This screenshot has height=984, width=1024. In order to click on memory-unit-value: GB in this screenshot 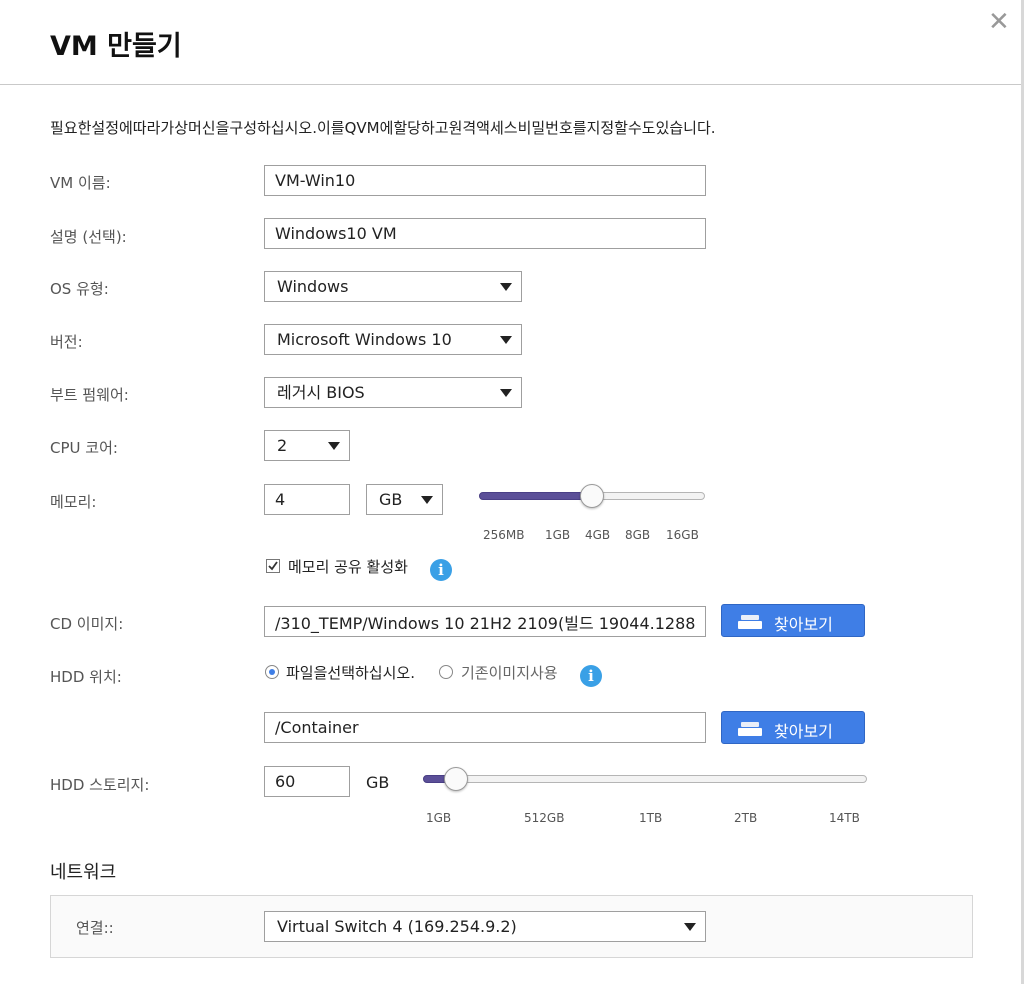, I will do `click(391, 499)`.